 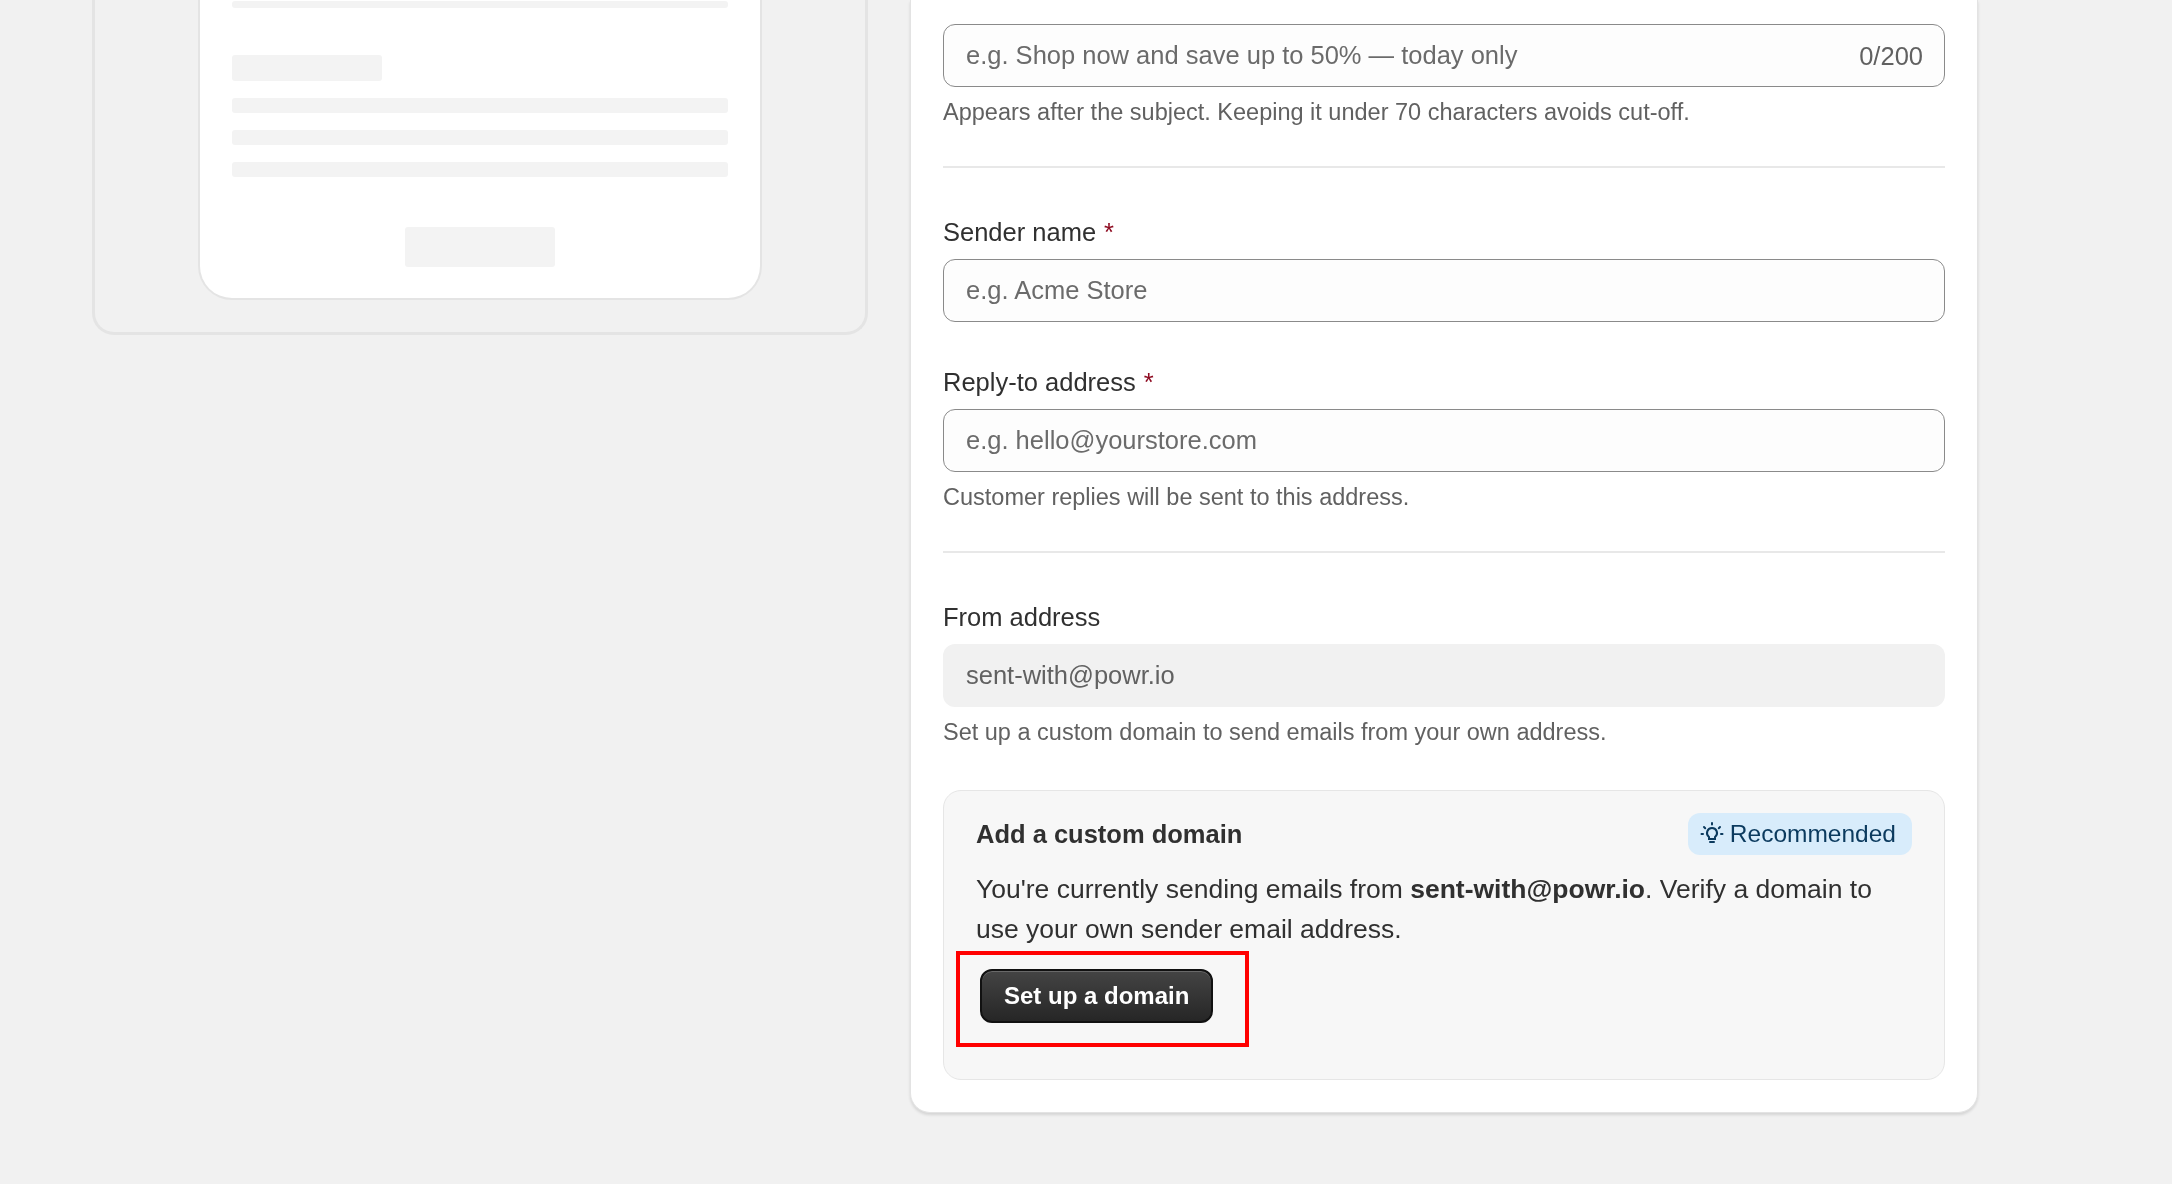 I want to click on panel-title: Add a custom domain, so click(x=1109, y=834).